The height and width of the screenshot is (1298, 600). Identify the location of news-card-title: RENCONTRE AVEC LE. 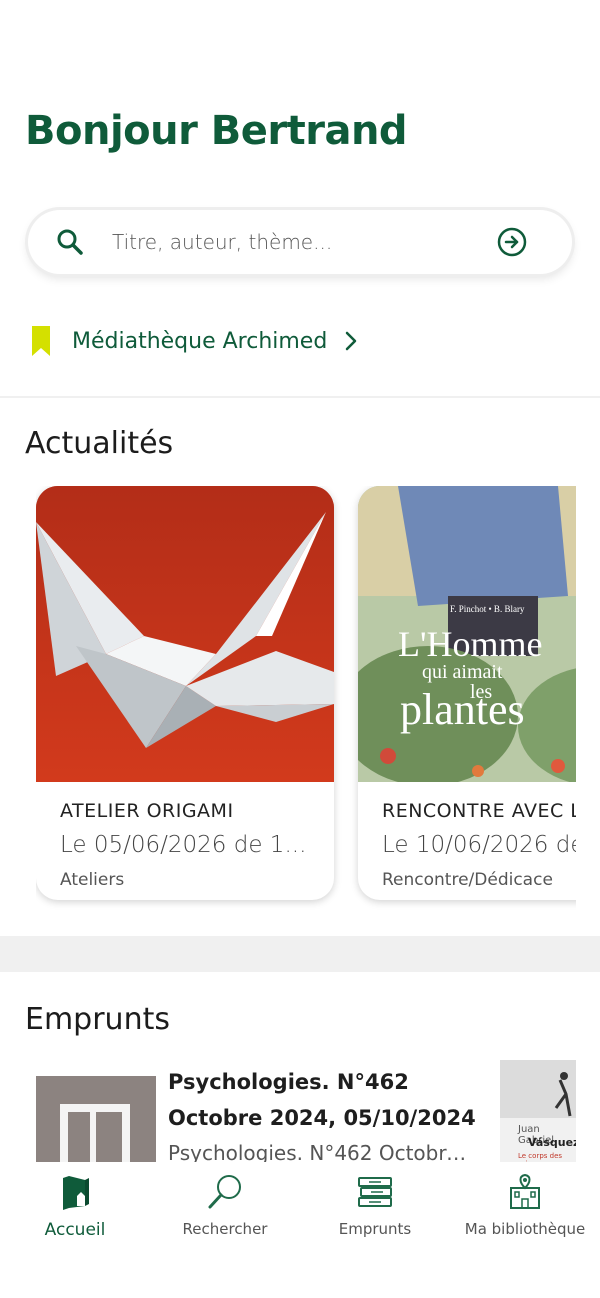
(479, 811).